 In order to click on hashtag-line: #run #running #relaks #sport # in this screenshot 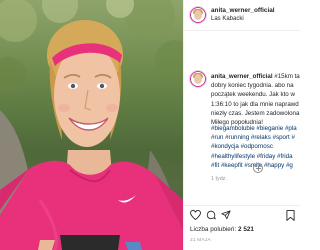, I will do `click(255, 137)`.